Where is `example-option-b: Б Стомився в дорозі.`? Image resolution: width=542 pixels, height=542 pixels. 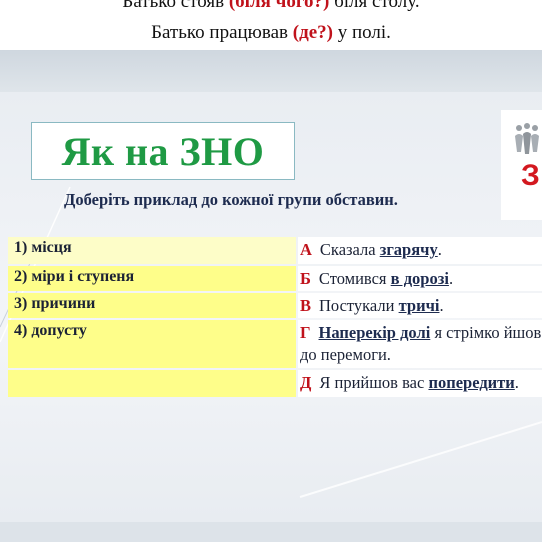 example-option-b: Б Стомився в дорозі. is located at coordinates (420, 278).